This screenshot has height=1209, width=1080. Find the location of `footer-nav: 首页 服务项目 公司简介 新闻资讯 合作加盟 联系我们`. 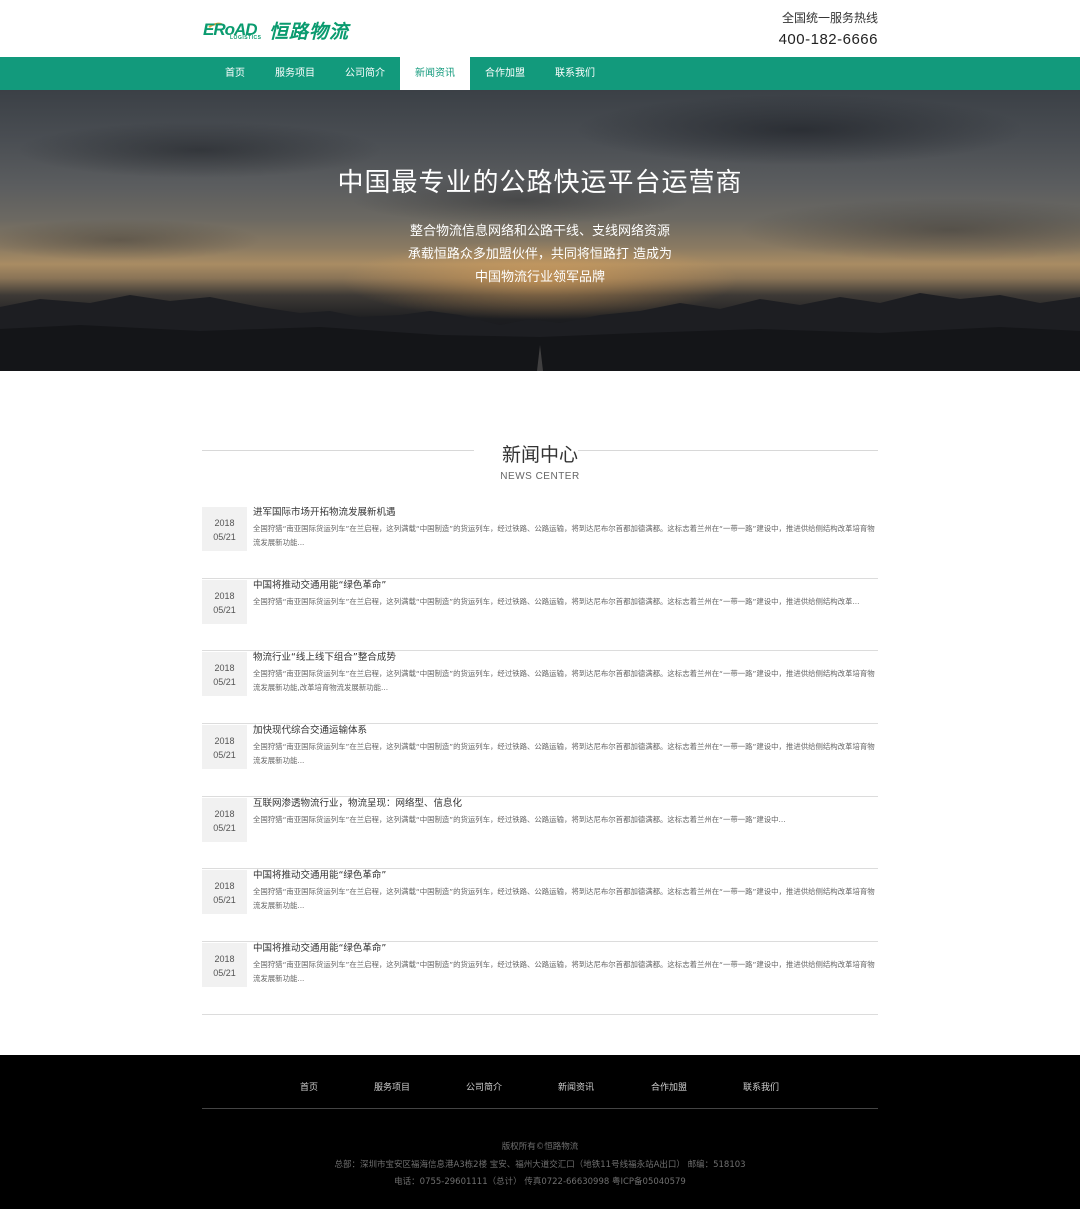

footer-nav: 首页 服务项目 公司简介 新闻资讯 合作加盟 联系我们 is located at coordinates (540, 1087).